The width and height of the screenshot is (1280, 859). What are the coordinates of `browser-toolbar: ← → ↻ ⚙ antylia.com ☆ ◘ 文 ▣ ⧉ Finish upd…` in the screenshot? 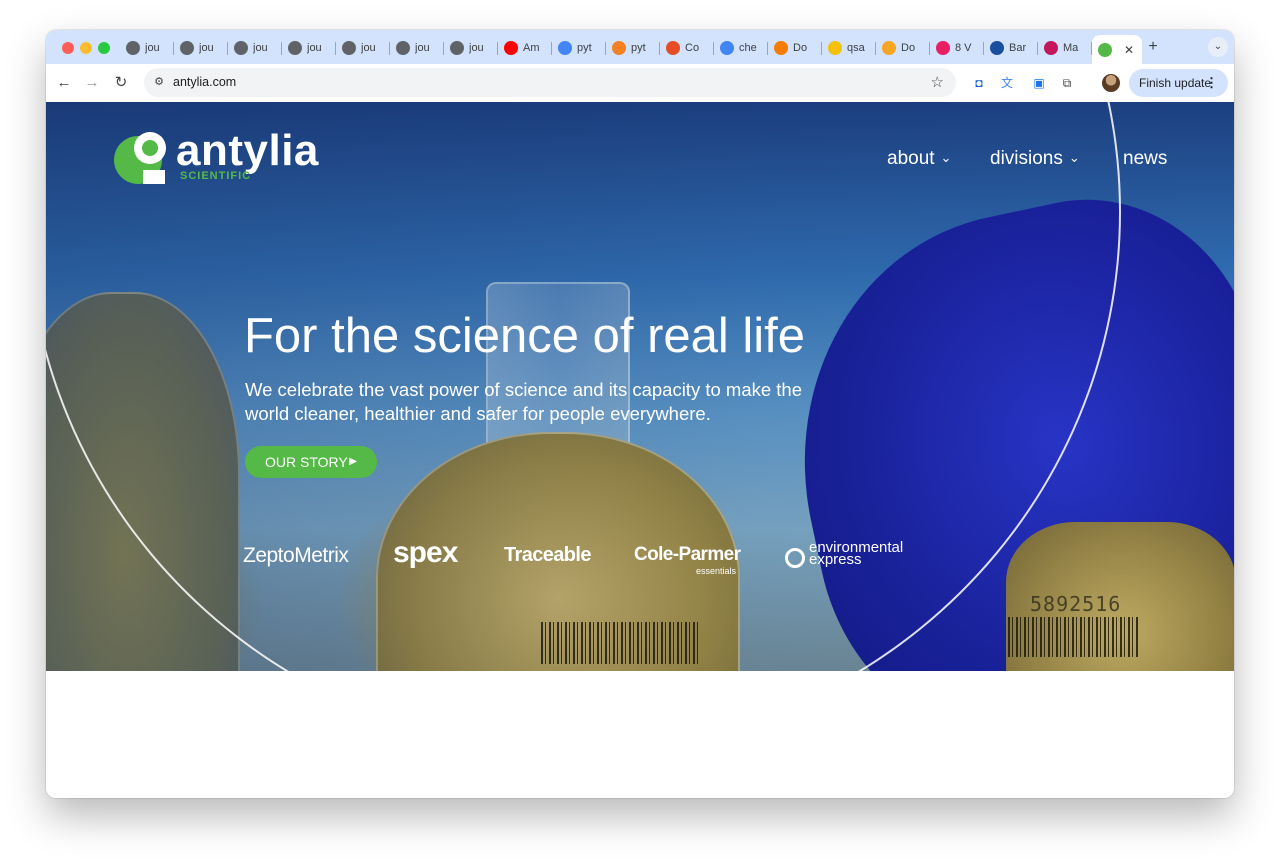 It's located at (640, 83).